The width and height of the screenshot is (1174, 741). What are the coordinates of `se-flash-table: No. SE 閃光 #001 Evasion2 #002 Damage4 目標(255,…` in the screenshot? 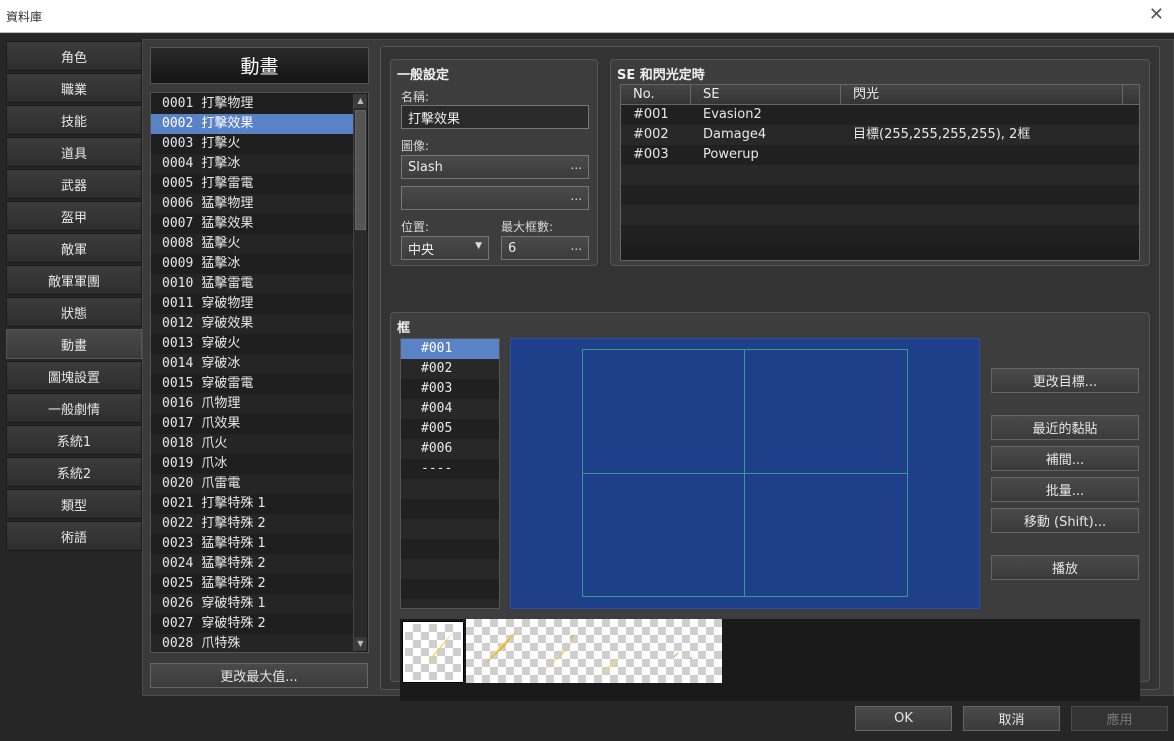 It's located at (880, 172).